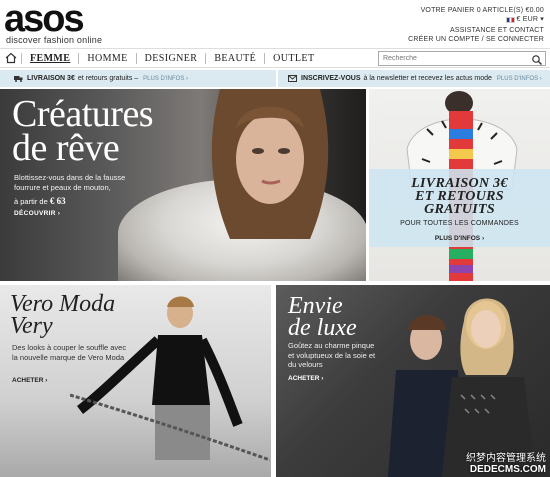 Image resolution: width=550 pixels, height=477 pixels. Describe the element at coordinates (476, 39) in the screenshot. I see `account-link: CRÉER UN COMPTE / SE CONNECTER` at that location.